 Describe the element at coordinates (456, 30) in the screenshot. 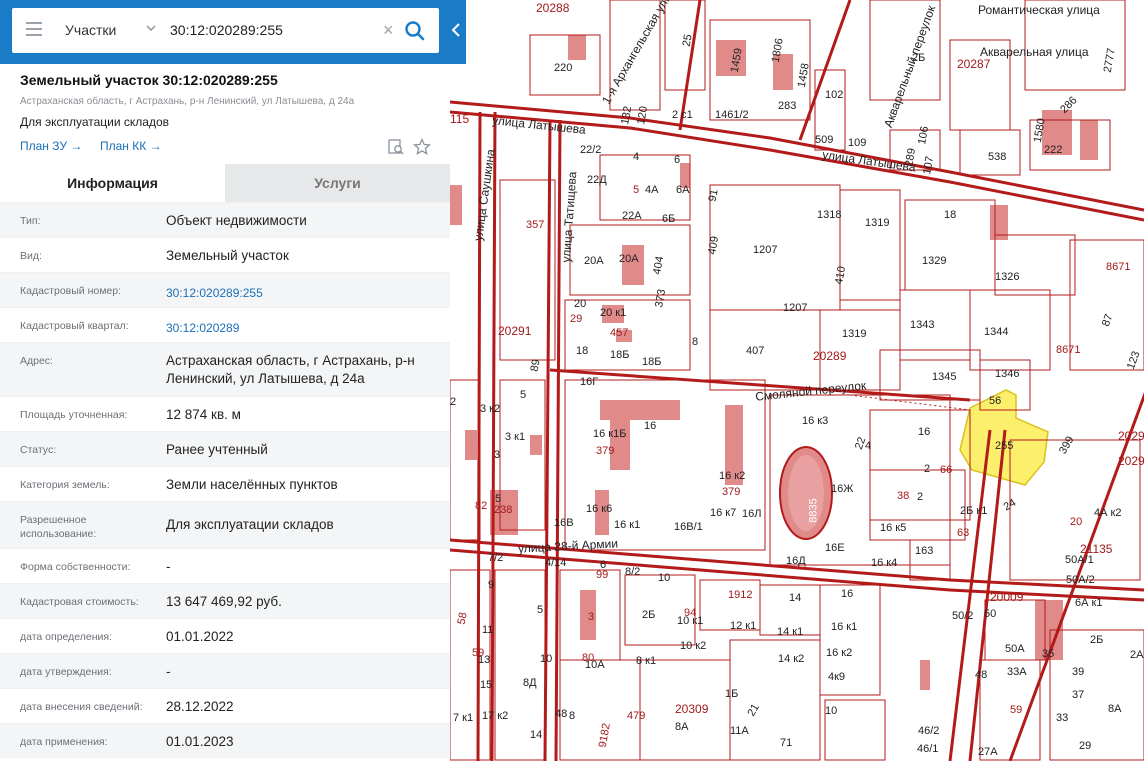

I see `collapse-panel-icon` at that location.